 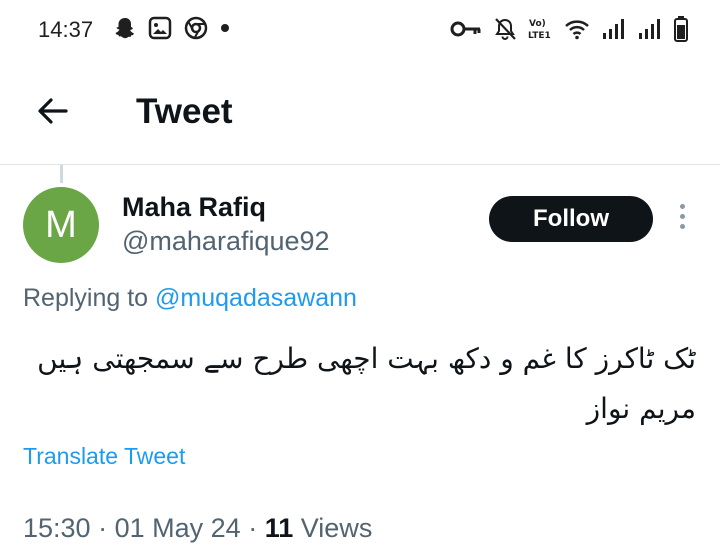 I want to click on avatar: M, so click(x=61, y=225).